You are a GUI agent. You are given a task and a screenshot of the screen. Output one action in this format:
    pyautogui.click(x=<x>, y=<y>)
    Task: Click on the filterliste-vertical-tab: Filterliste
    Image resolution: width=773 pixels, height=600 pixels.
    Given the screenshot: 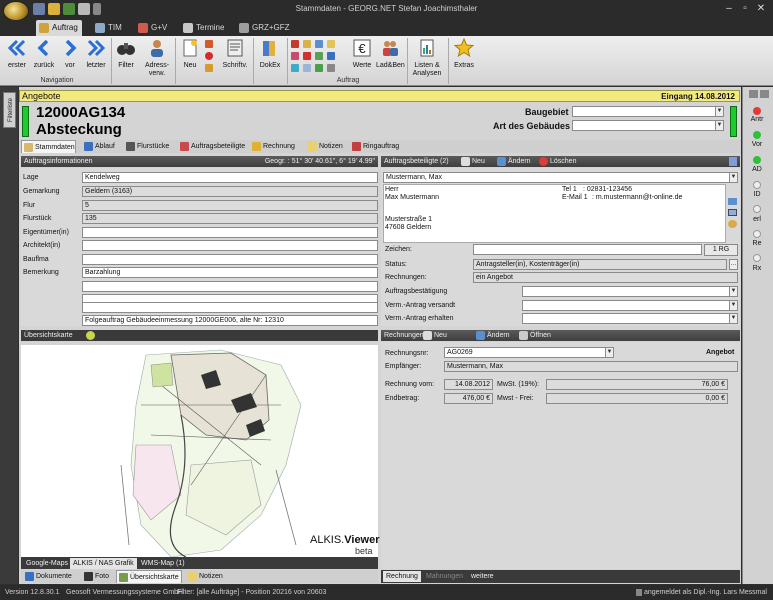 What is the action you would take?
    pyautogui.click(x=9, y=110)
    